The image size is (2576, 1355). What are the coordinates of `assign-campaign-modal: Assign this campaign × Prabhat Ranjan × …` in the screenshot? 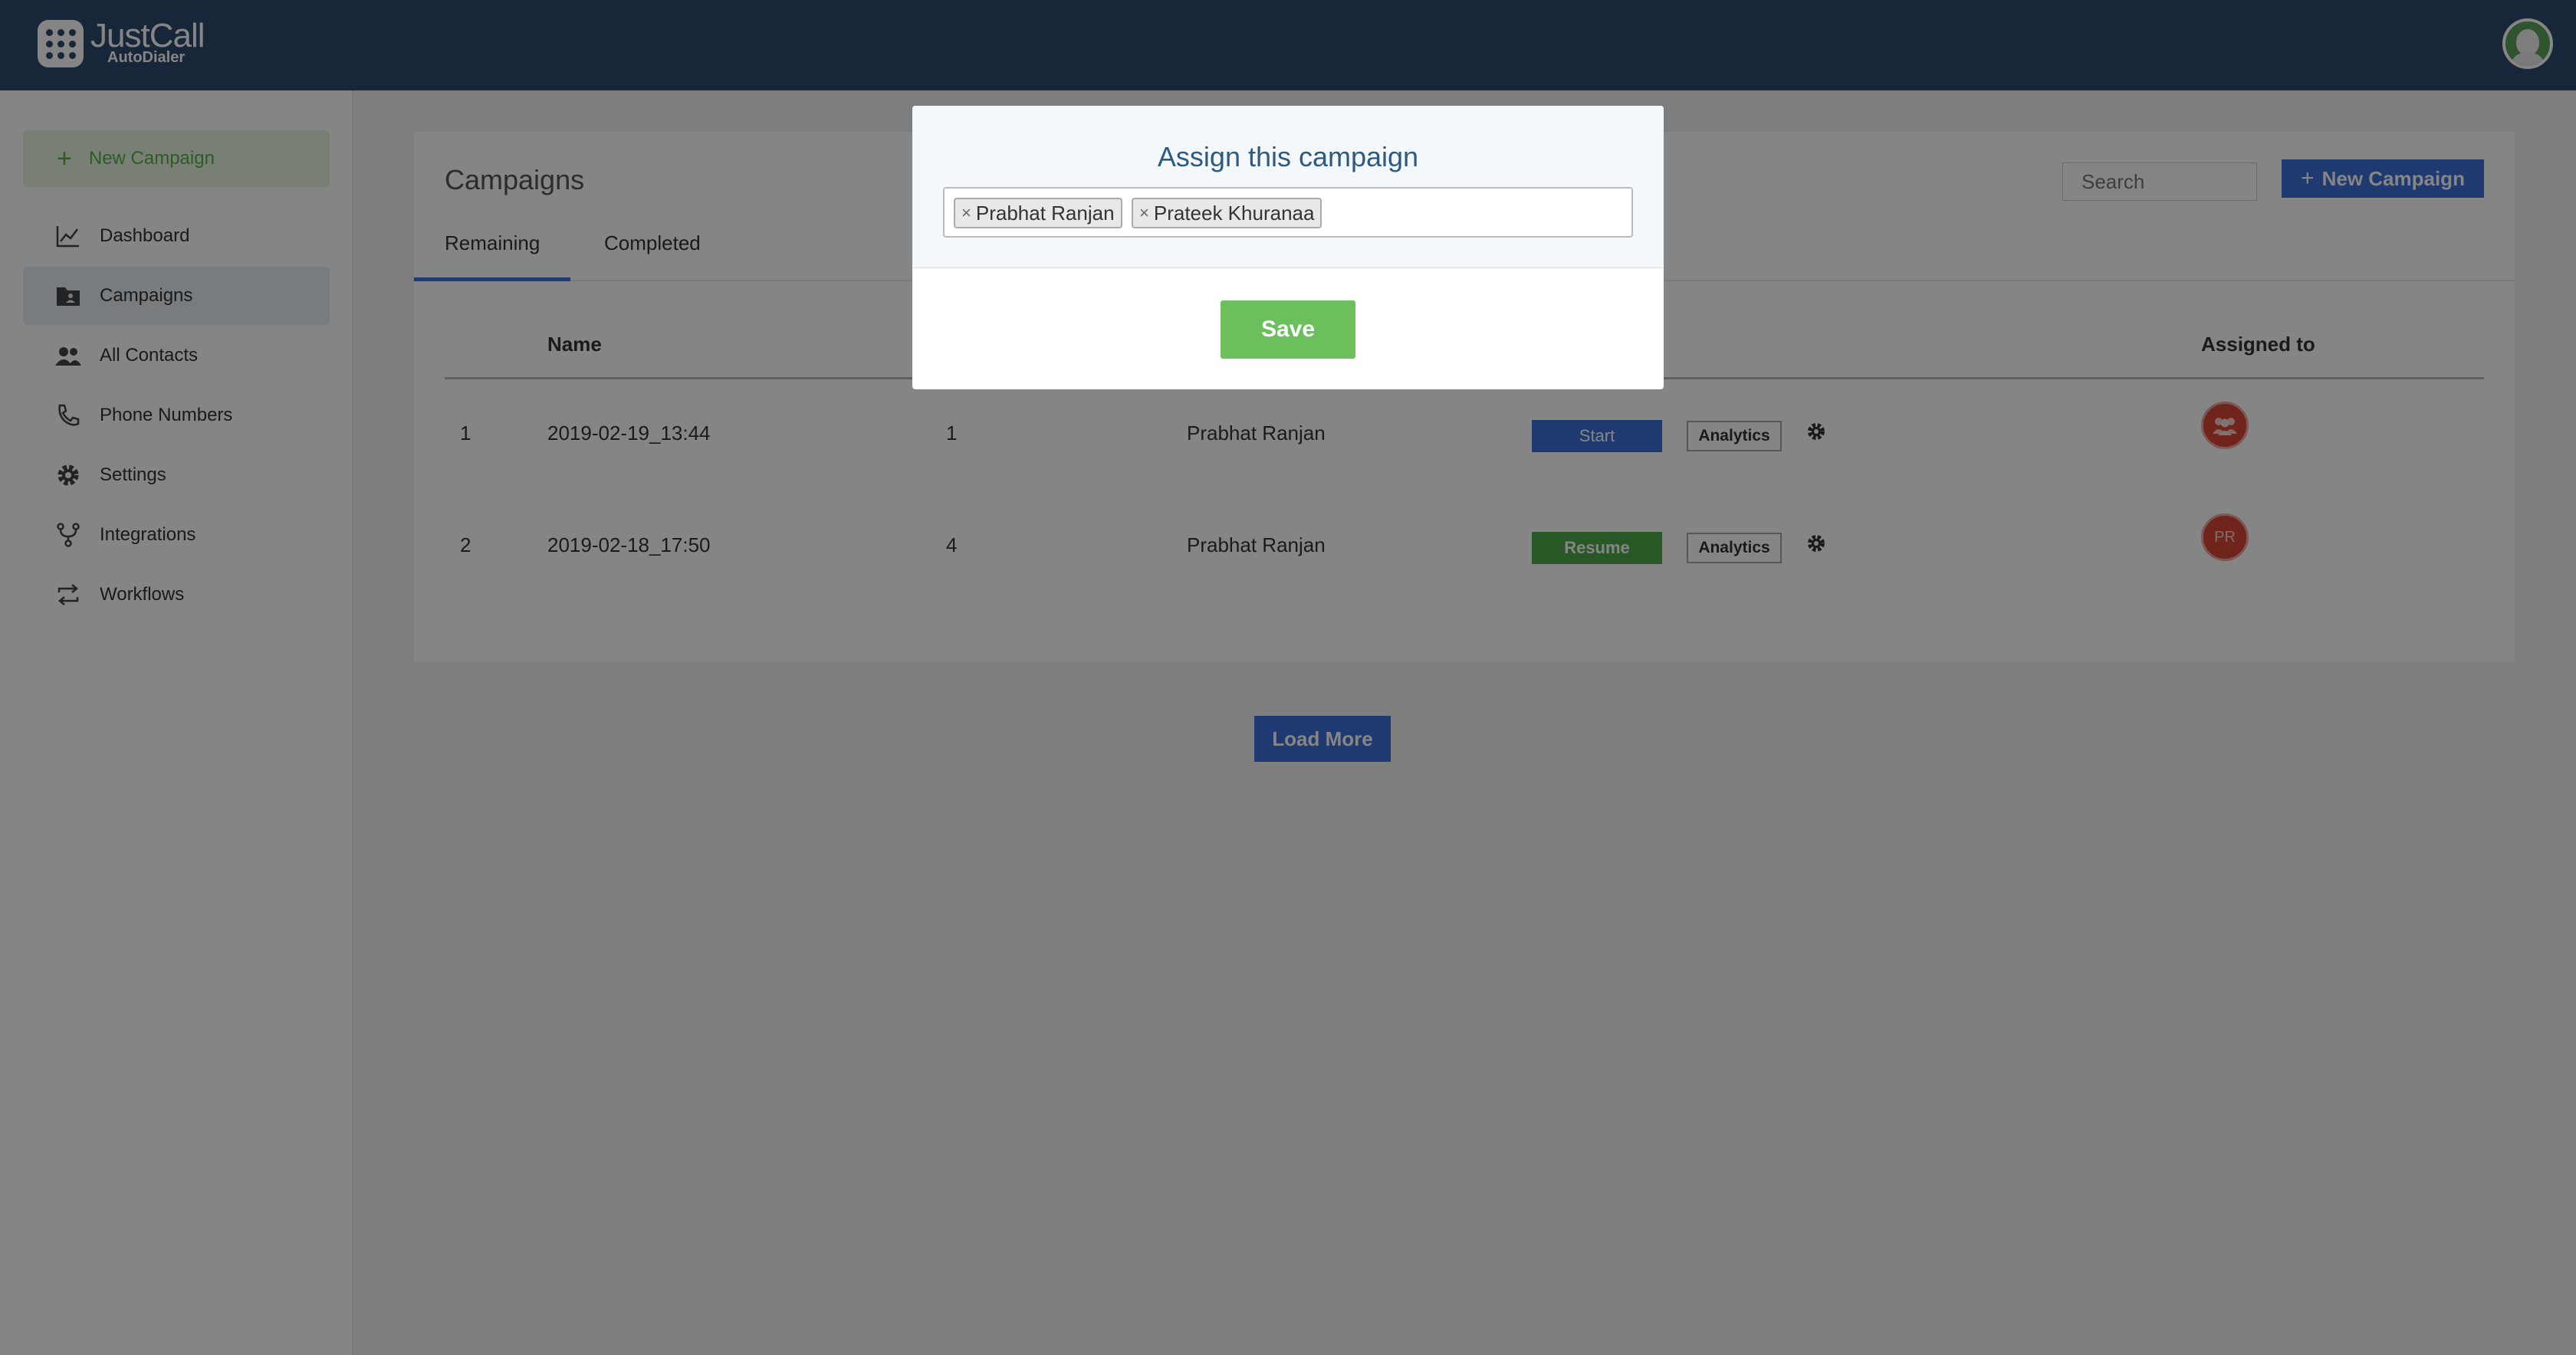 It's located at (1288, 248).